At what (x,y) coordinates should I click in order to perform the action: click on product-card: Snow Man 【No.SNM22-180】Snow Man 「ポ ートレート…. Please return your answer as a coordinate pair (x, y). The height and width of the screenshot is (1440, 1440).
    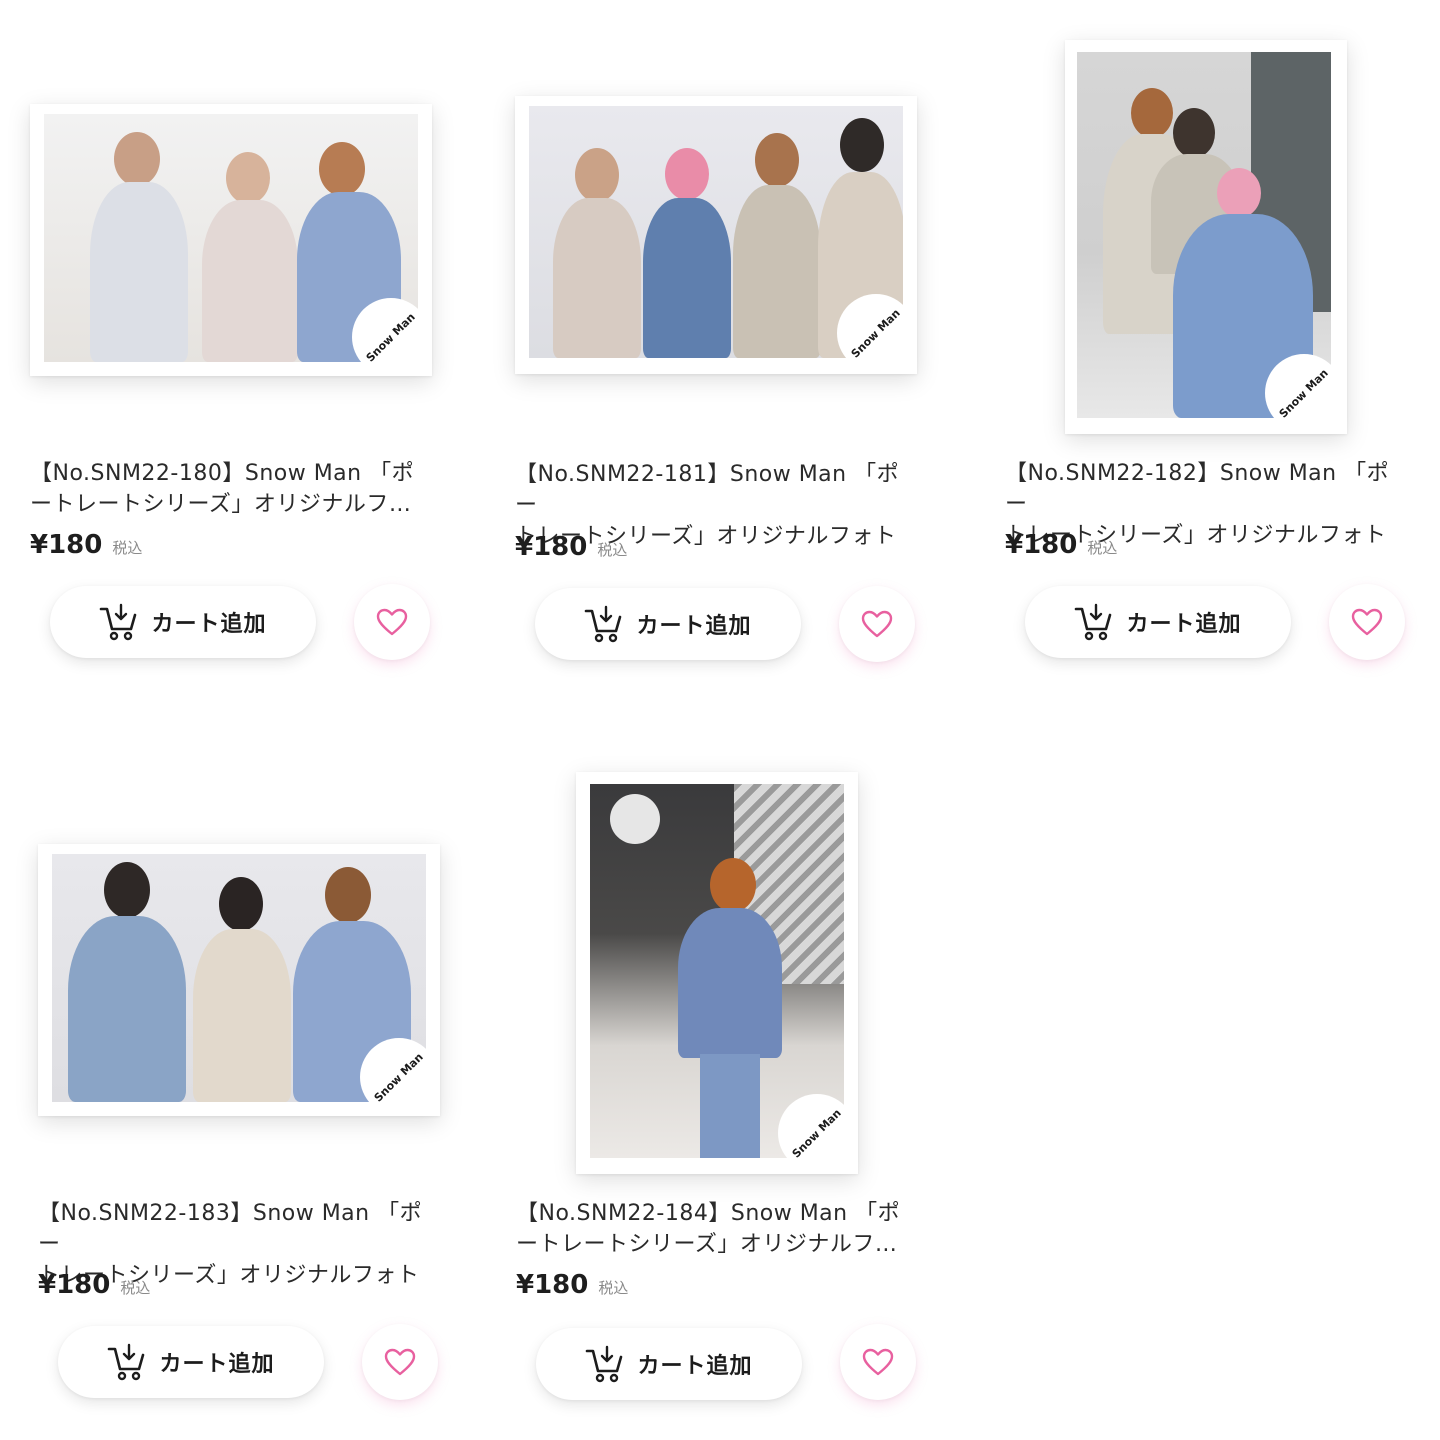
    Looking at the image, I should click on (240, 350).